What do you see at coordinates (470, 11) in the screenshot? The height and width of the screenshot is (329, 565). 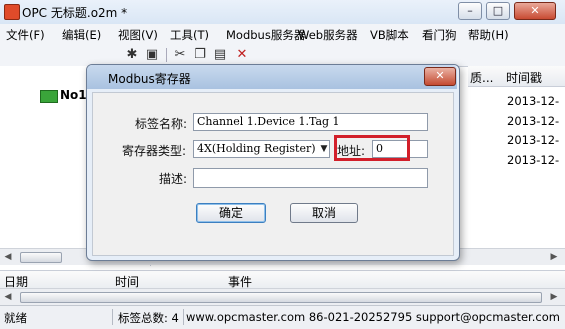 I see `minimize-button: –` at bounding box center [470, 11].